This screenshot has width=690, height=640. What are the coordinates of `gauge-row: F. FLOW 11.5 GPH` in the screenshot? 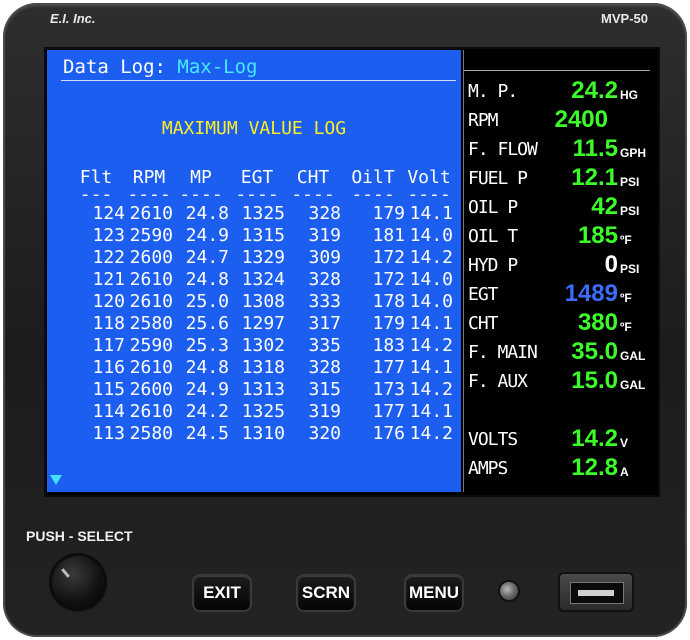 It's located at (559, 149).